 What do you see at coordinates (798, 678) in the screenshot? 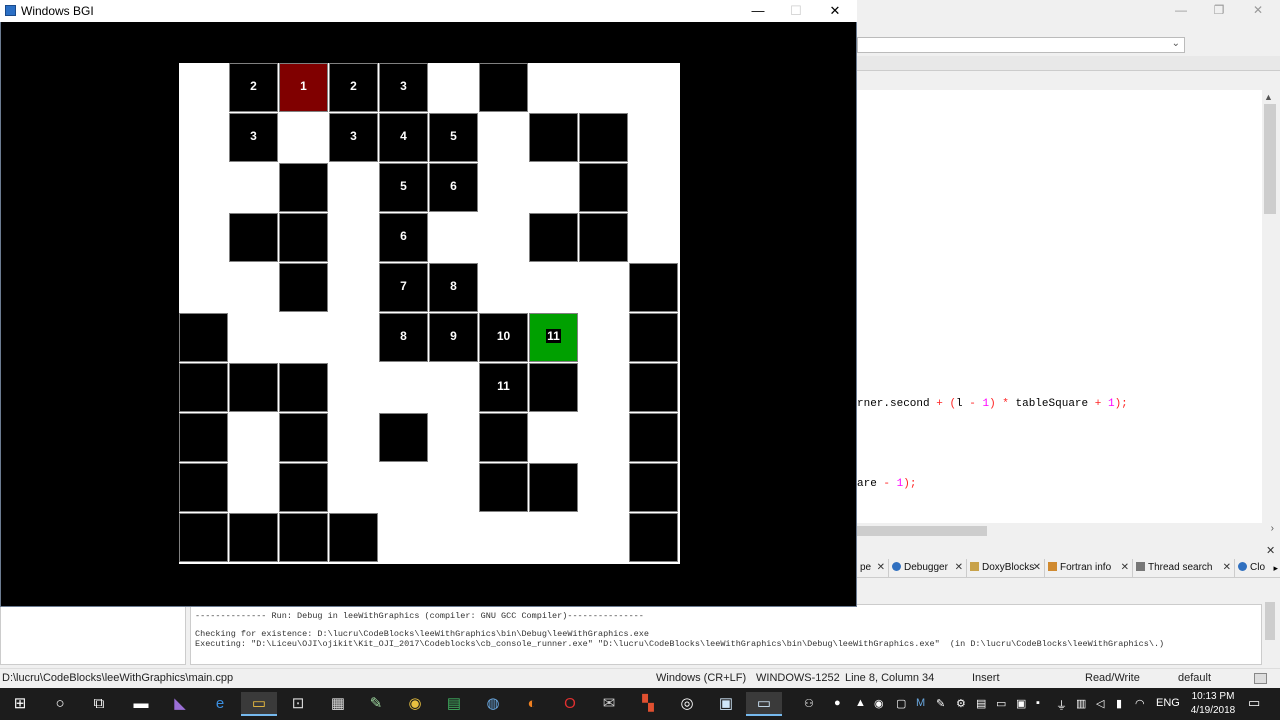
I see `status-encoding: WINDOWS-1252` at bounding box center [798, 678].